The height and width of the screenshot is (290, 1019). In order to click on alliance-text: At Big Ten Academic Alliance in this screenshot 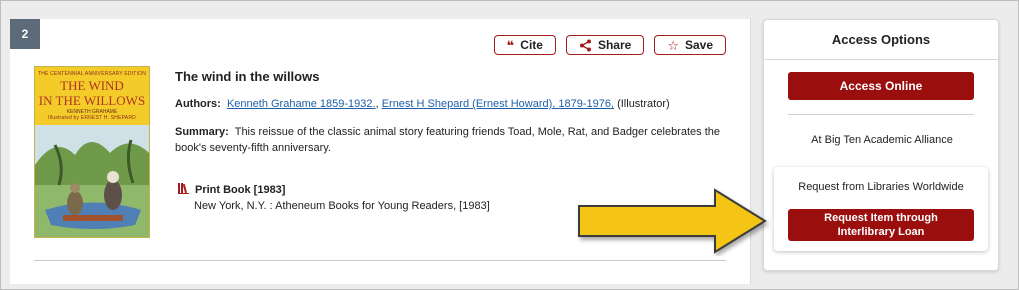, I will do `click(882, 140)`.